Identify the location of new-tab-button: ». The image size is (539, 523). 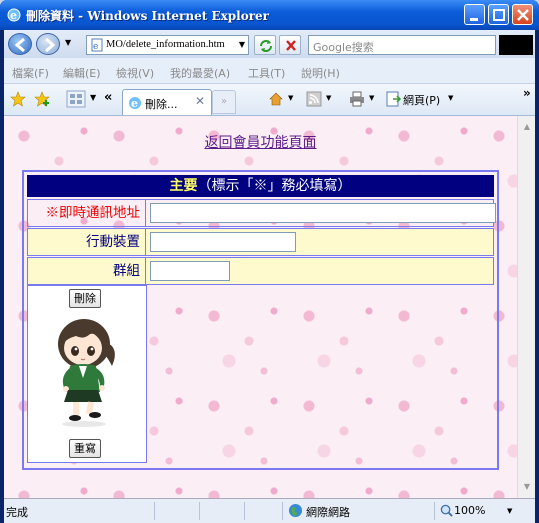
(224, 102).